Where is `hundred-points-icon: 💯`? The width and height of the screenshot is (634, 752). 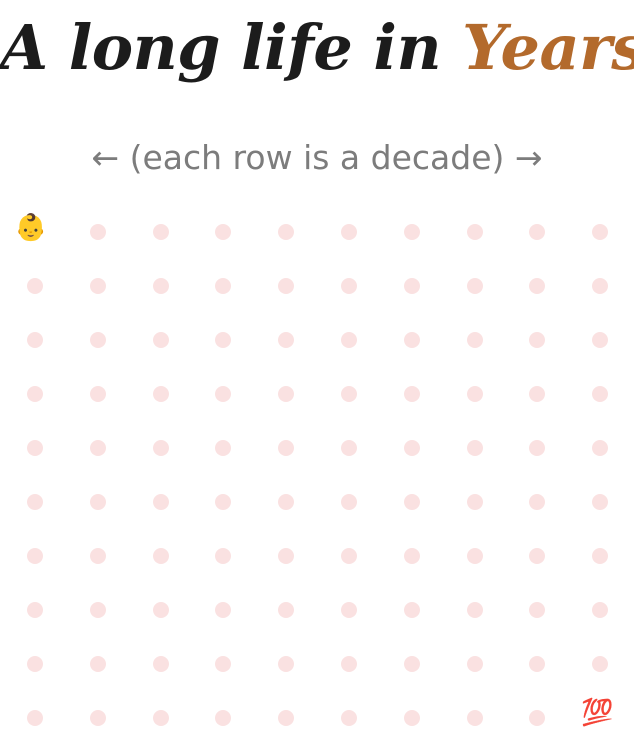 hundred-points-icon: 💯 is located at coordinates (597, 713).